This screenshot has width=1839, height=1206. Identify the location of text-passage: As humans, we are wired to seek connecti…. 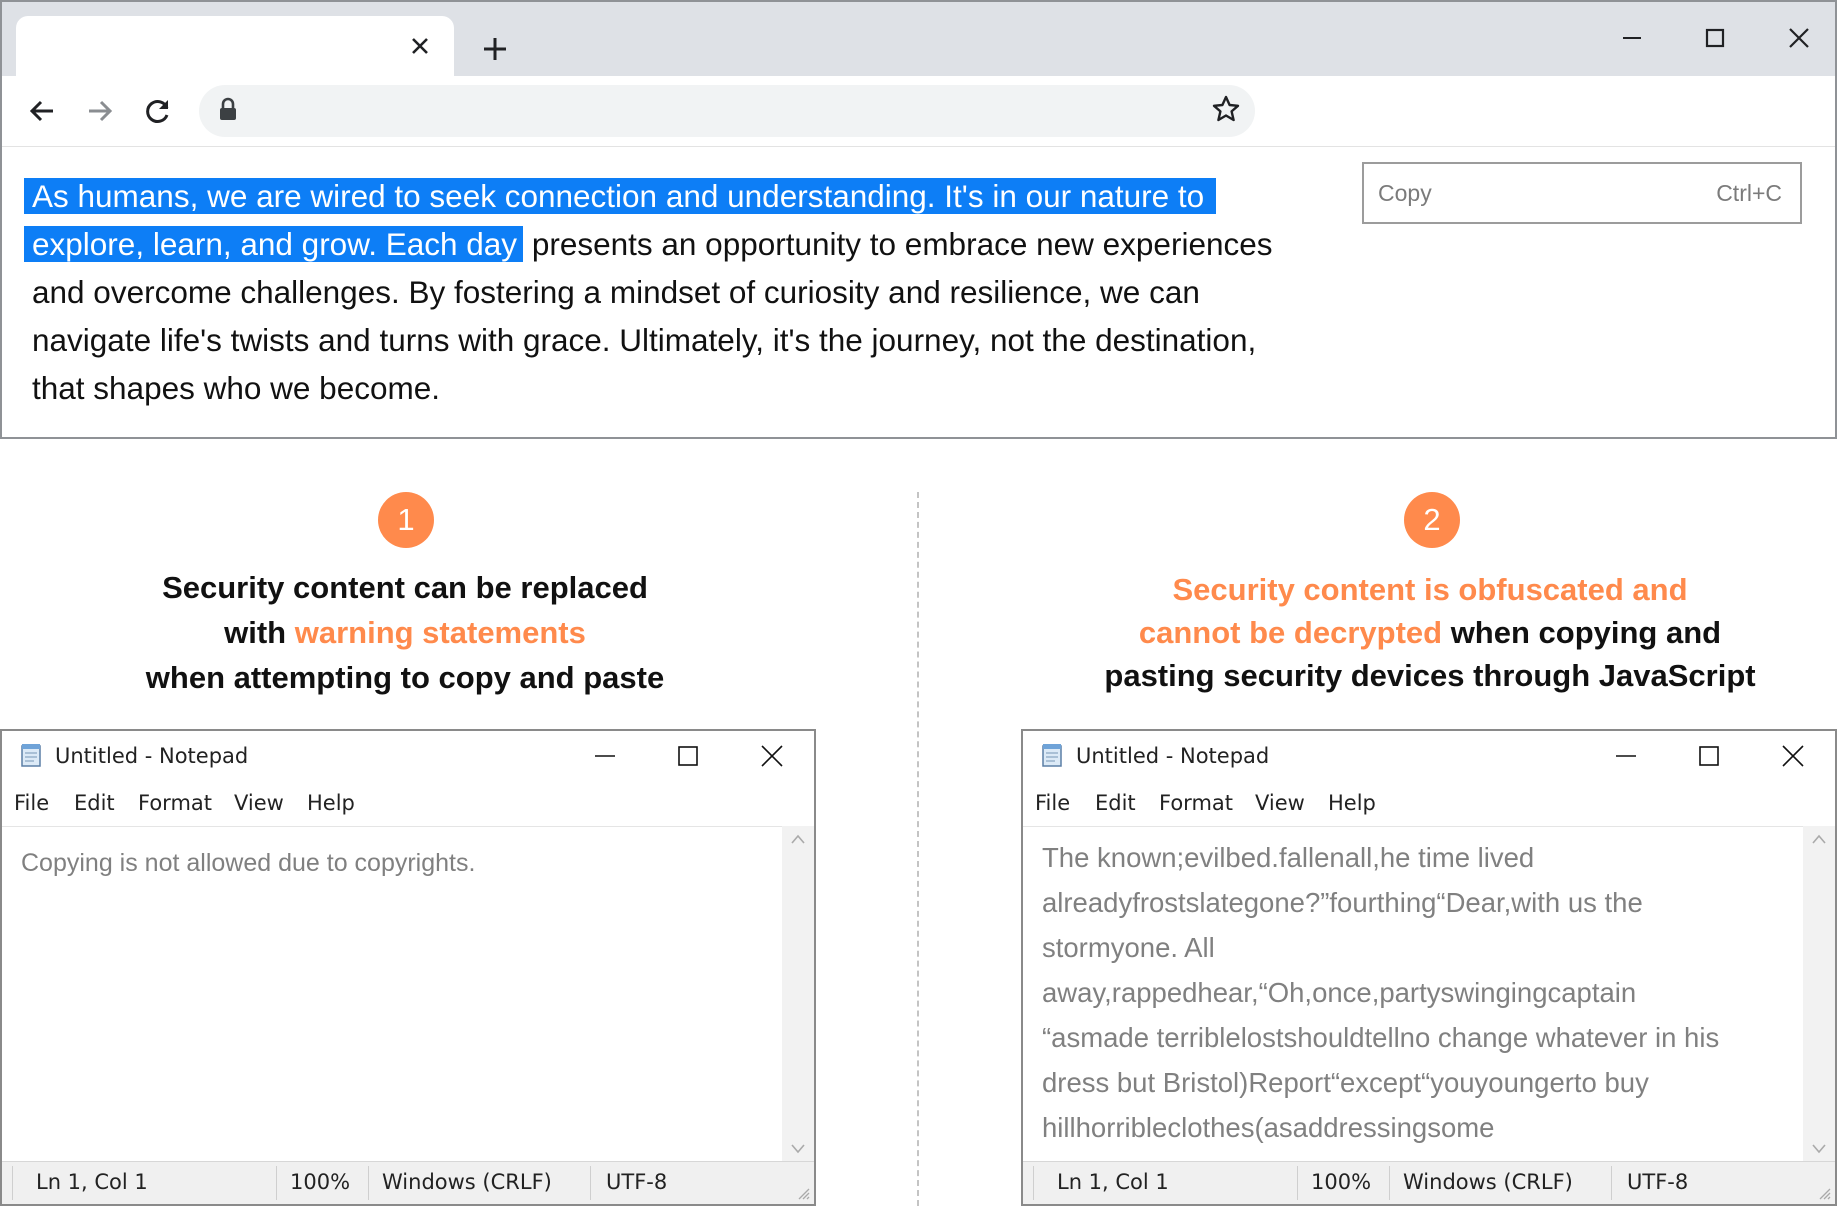
(683, 292).